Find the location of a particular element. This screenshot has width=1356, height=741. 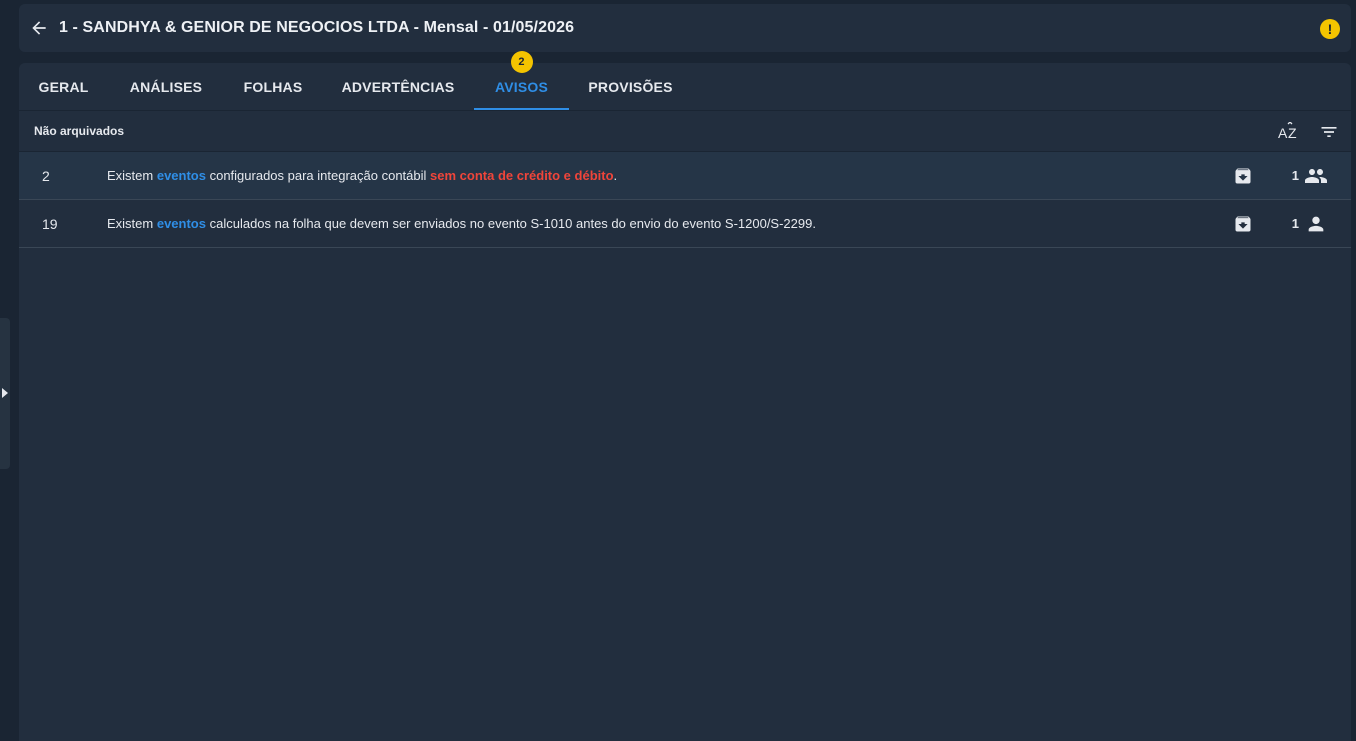

warning-icon: ! is located at coordinates (1330, 29).